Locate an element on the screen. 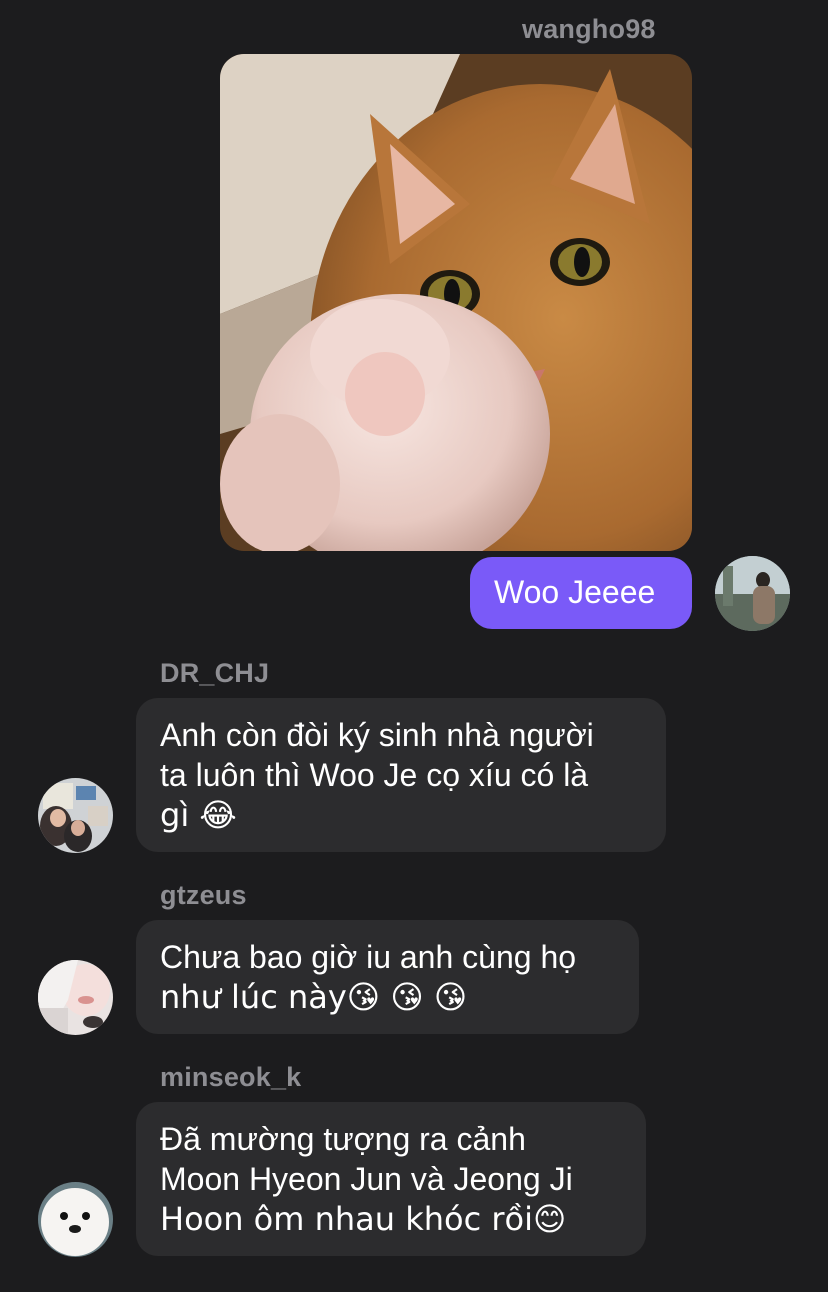 This screenshot has height=1292, width=828. selfie-avatar is located at coordinates (75, 997).